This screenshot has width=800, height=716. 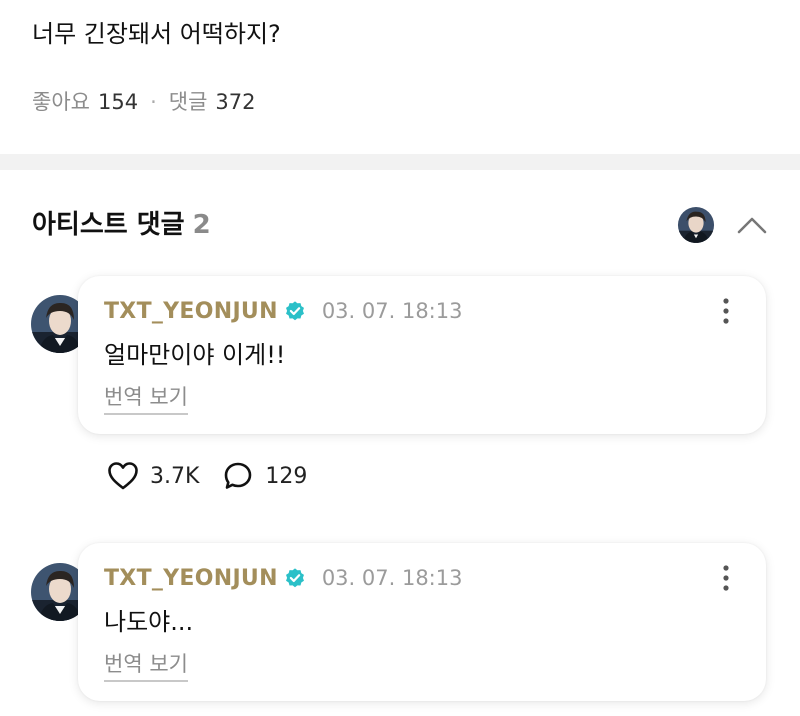 I want to click on section-divider, so click(x=400, y=162).